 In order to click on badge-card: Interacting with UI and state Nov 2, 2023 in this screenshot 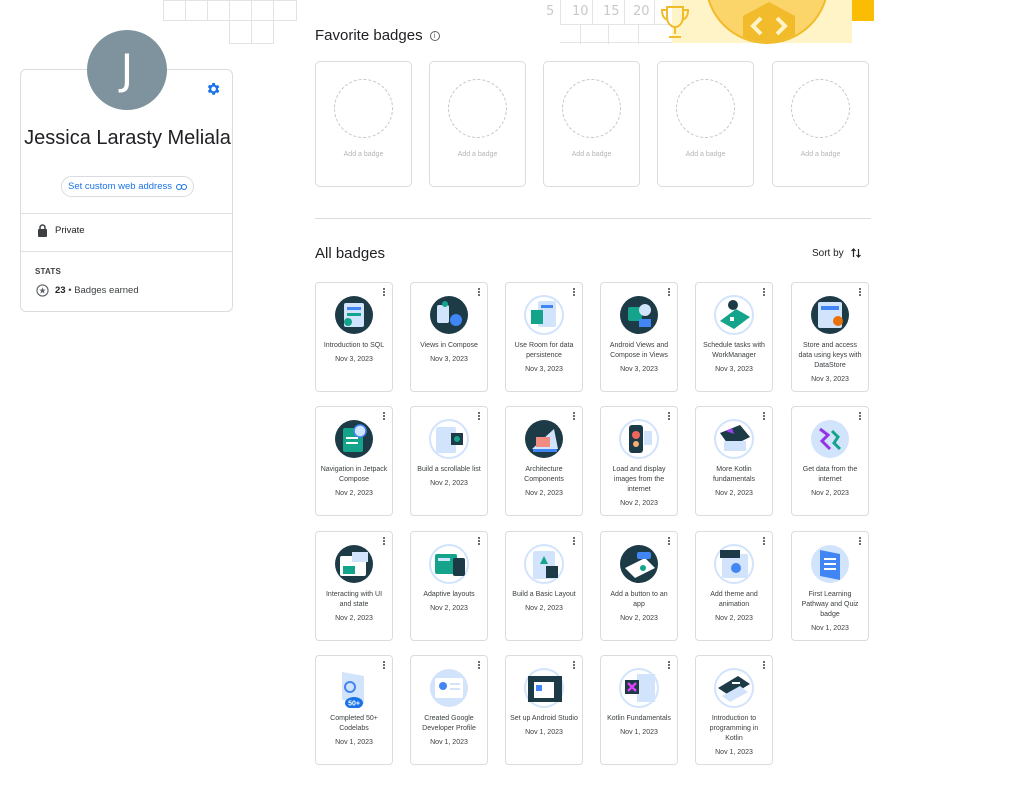, I will do `click(354, 586)`.